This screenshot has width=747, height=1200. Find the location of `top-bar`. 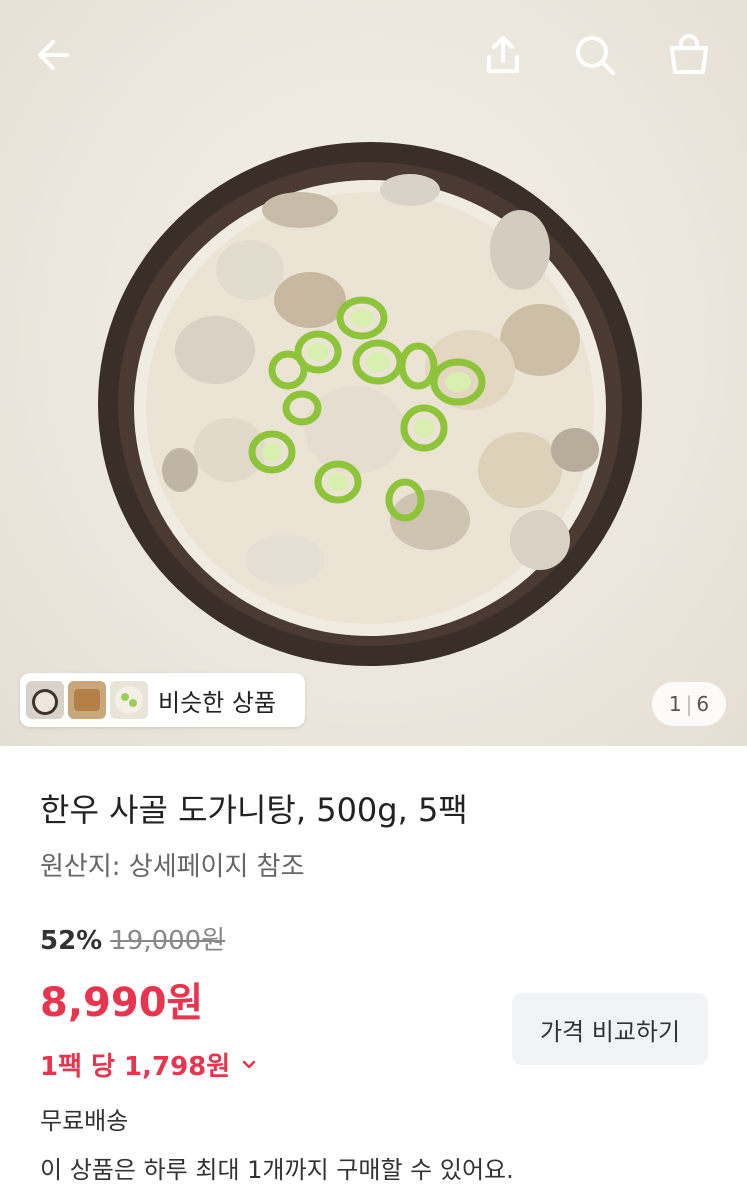

top-bar is located at coordinates (373, 55).